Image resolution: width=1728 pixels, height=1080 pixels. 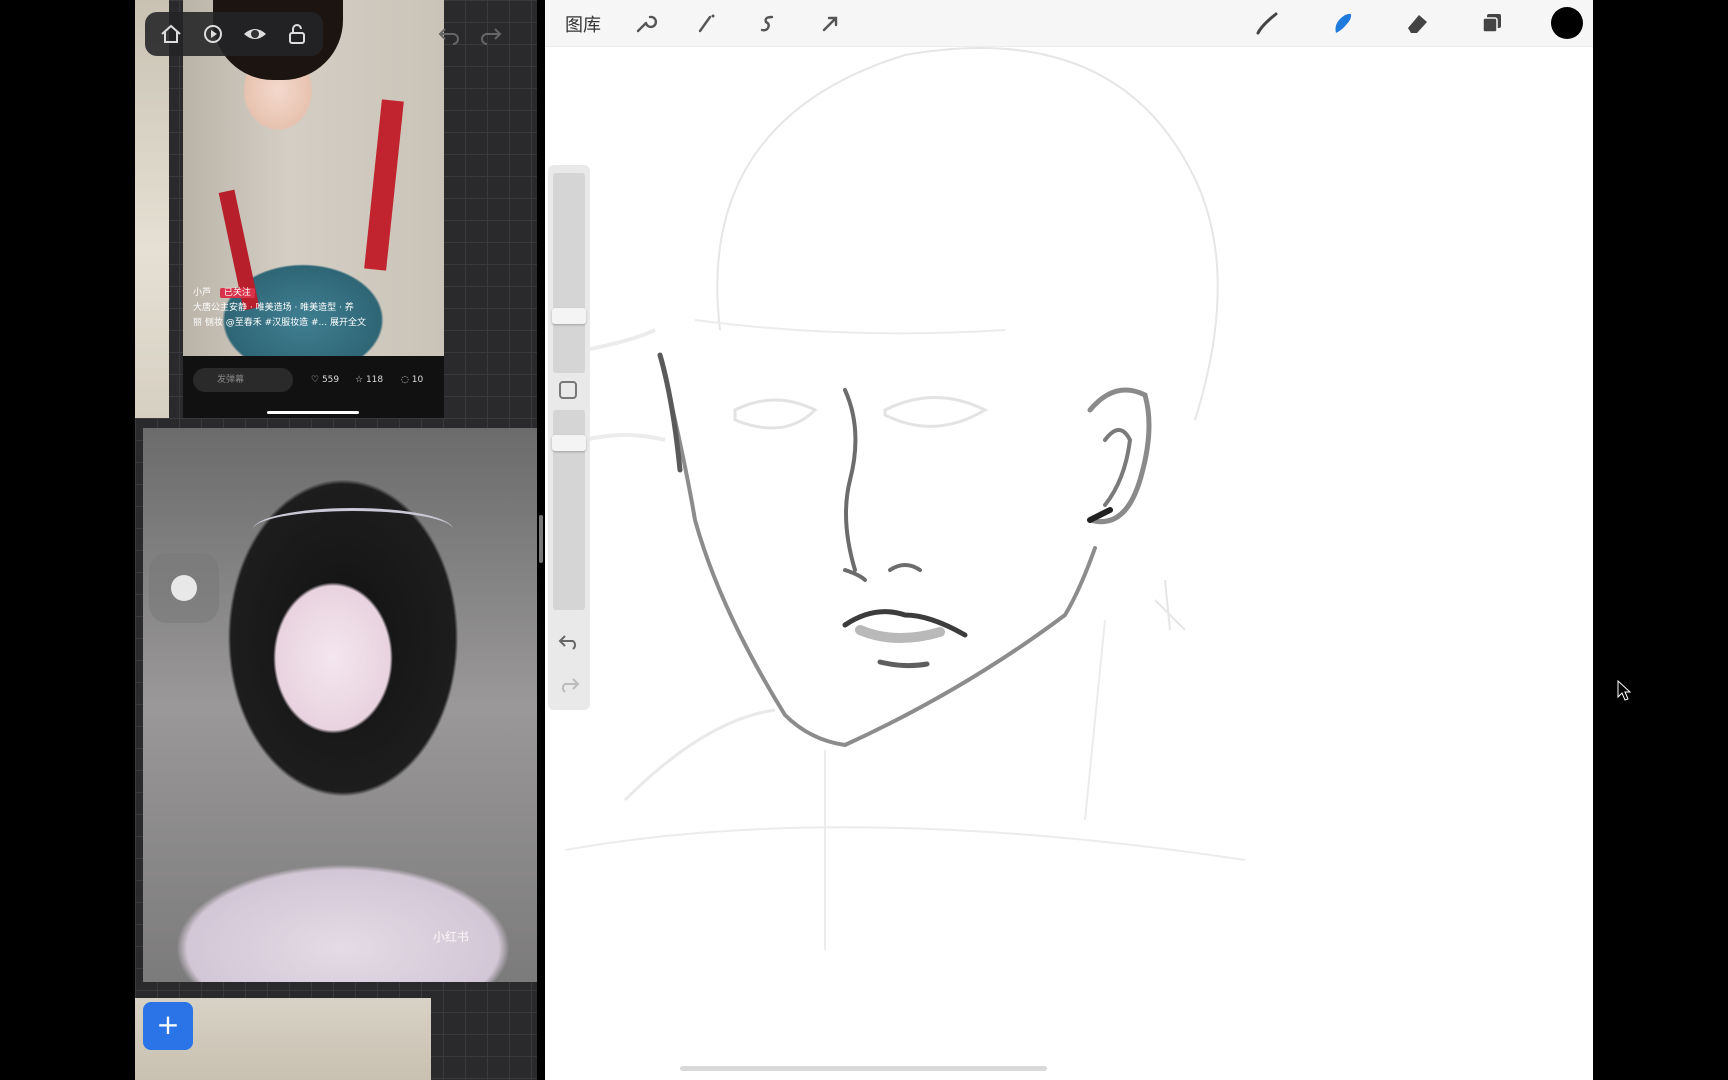 What do you see at coordinates (313, 412) in the screenshot?
I see `post-home-indicator` at bounding box center [313, 412].